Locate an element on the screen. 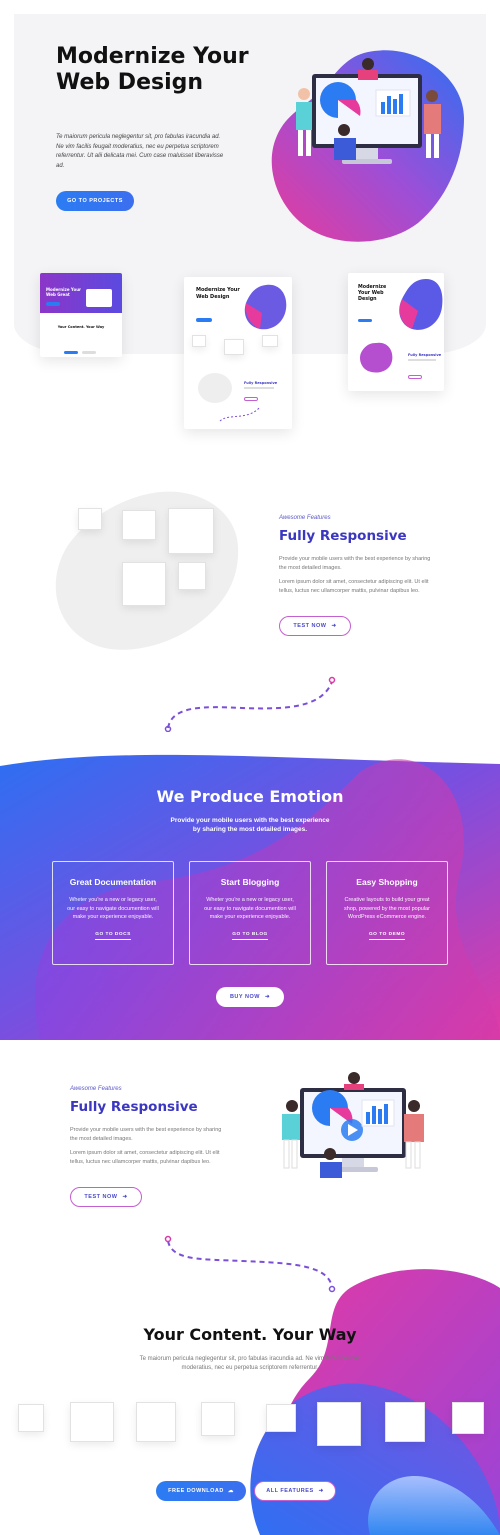 The image size is (500, 1535). mockup-left-button is located at coordinates (53, 304).